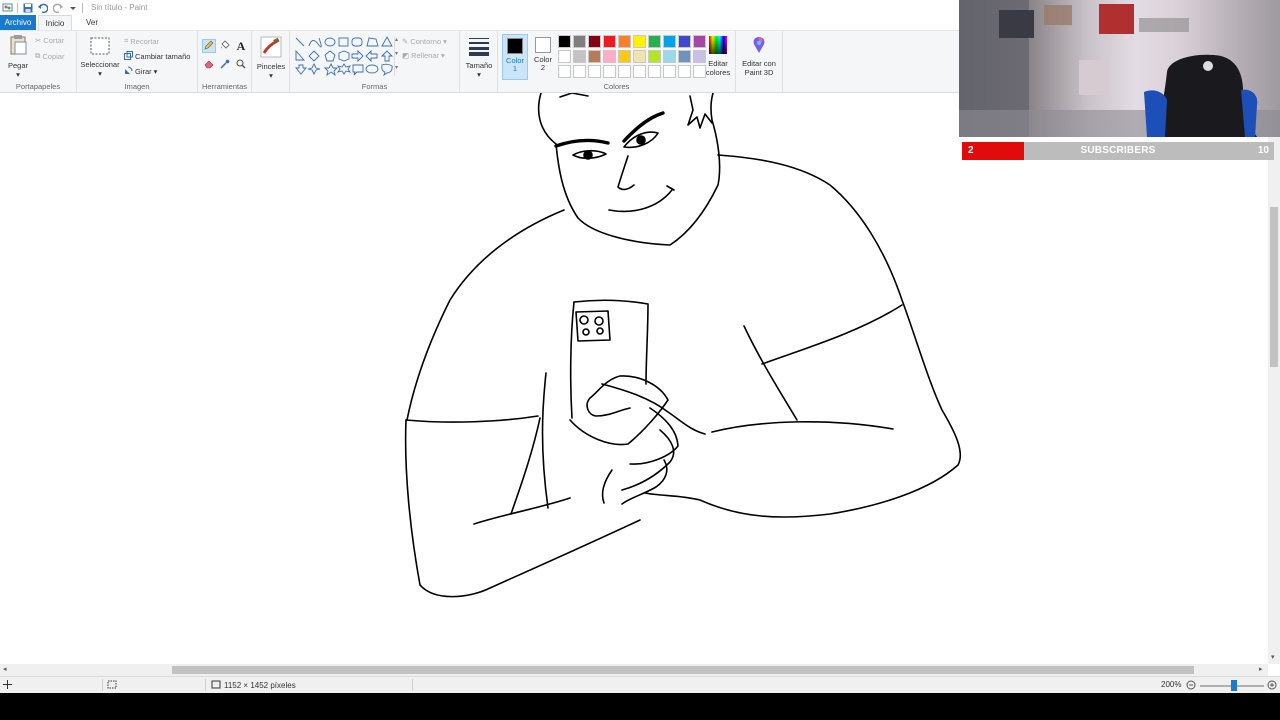 The width and height of the screenshot is (1280, 720). What do you see at coordinates (271, 66) in the screenshot?
I see `brushes-label: Pinceles` at bounding box center [271, 66].